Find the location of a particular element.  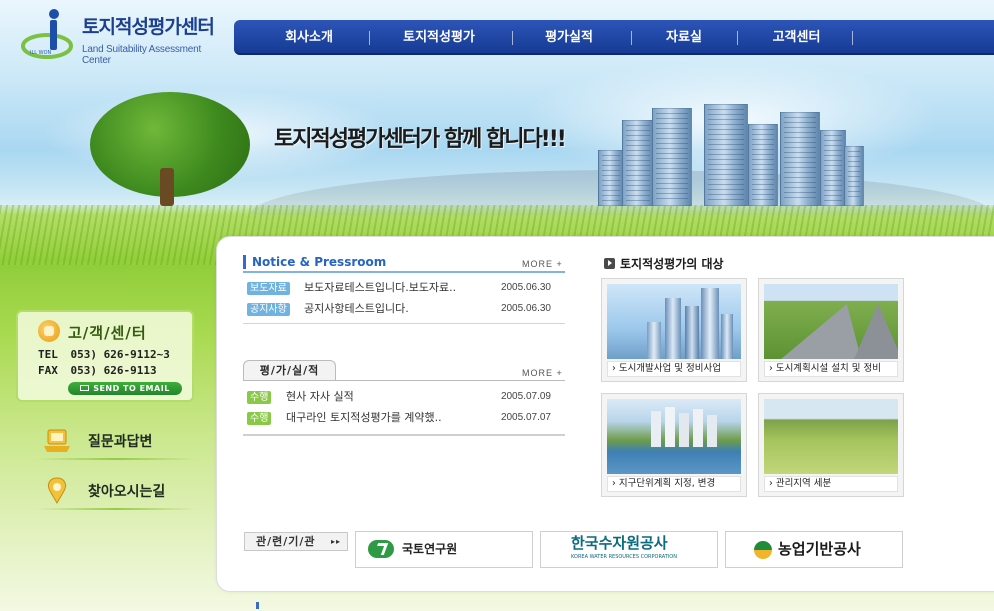

tel-line: TEL 053) 626-9112~3 is located at coordinates (104, 354).